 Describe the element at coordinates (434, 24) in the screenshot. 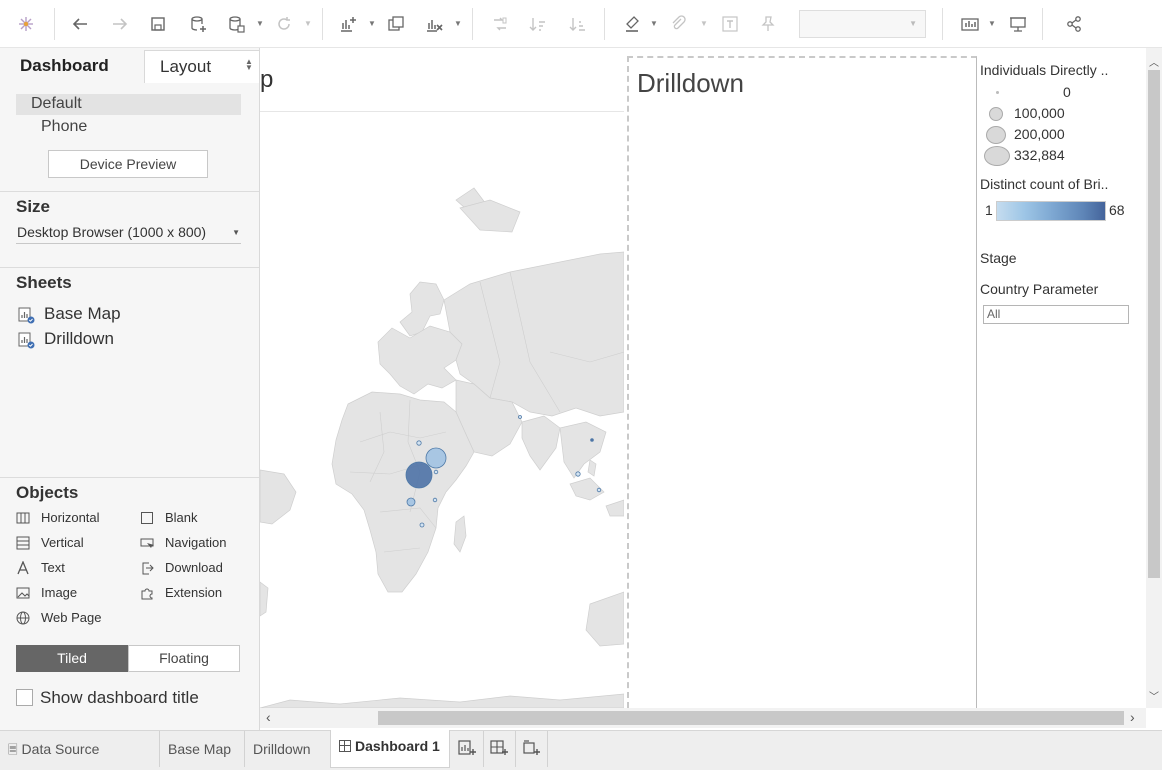

I see `clear-sheet-icon` at that location.